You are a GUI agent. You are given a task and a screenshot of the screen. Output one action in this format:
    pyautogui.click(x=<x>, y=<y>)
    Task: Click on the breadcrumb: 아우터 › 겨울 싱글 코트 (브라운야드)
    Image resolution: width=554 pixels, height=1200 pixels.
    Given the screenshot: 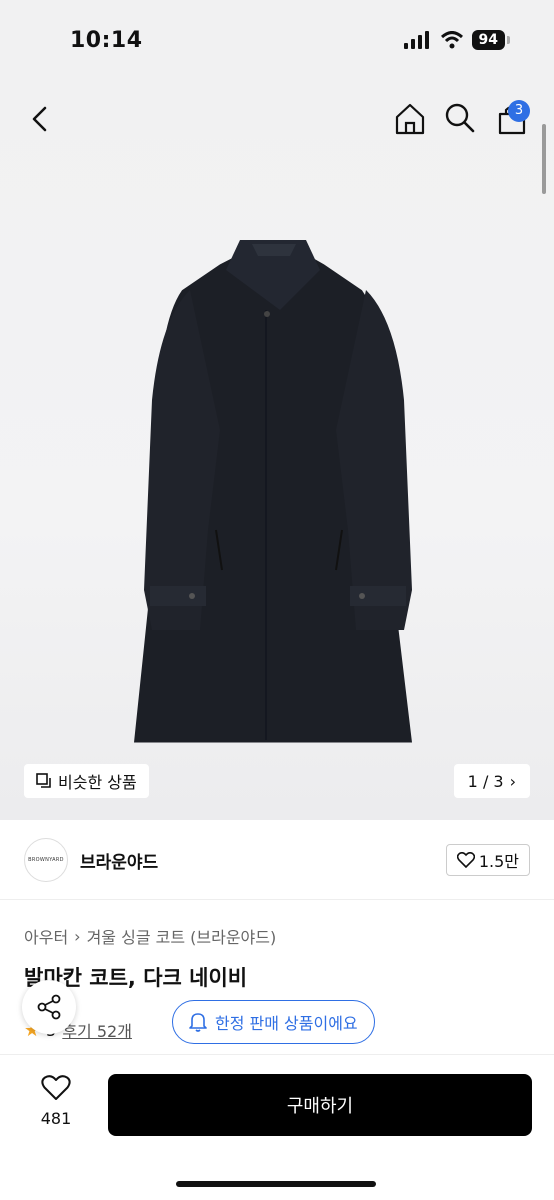 What is the action you would take?
    pyautogui.click(x=150, y=936)
    